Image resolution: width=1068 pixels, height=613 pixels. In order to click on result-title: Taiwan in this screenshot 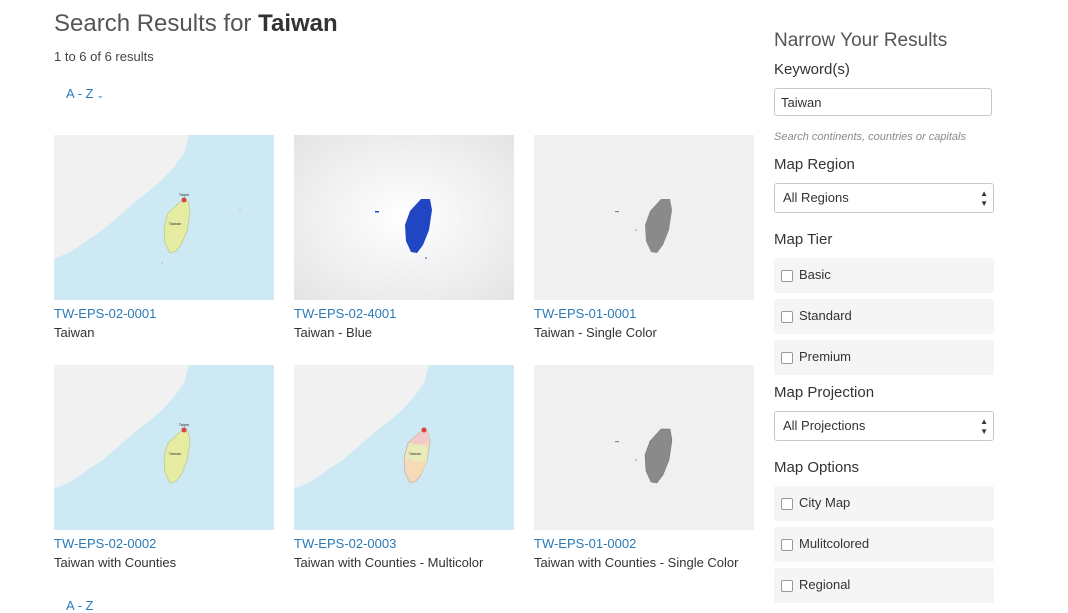, I will do `click(74, 332)`.